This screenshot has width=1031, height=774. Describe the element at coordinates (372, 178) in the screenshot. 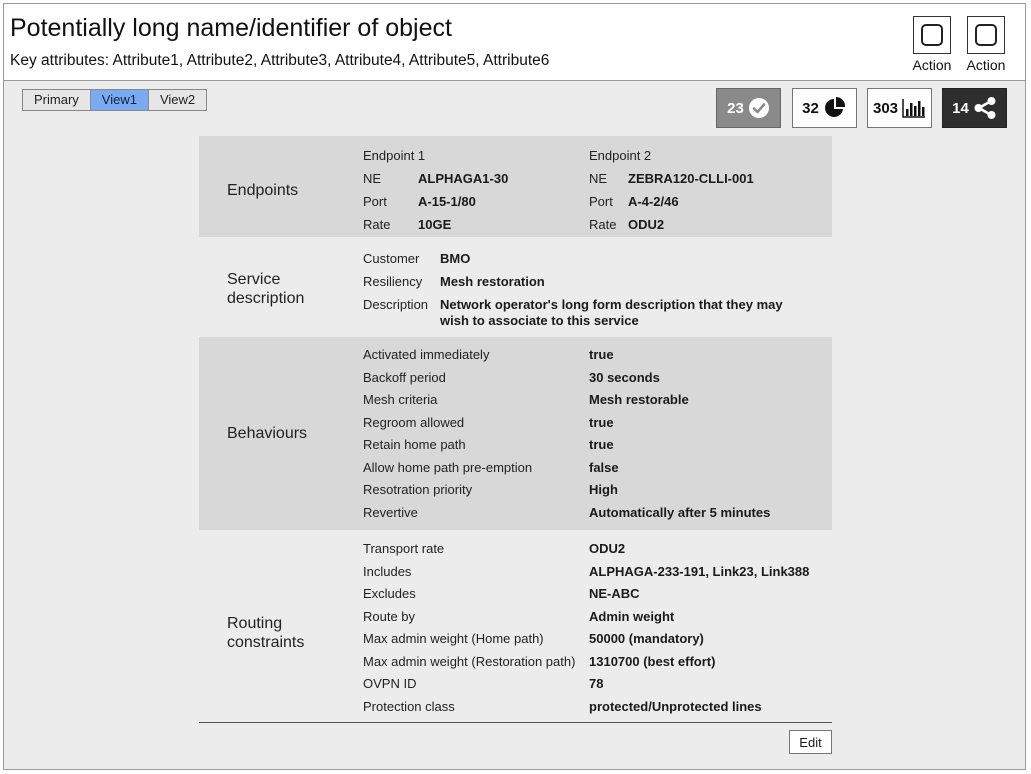

I see `endpoint1-ne-label: NE` at that location.